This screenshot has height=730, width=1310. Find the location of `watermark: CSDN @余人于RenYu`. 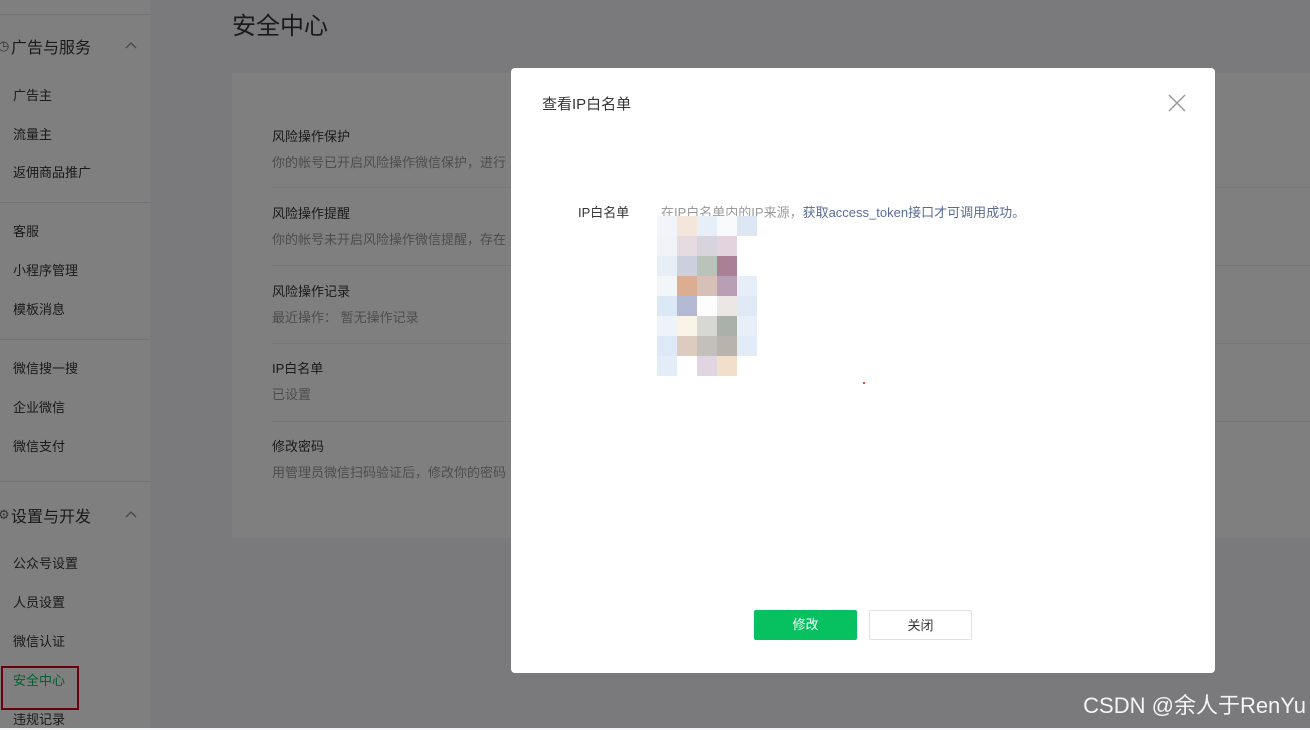

watermark: CSDN @余人于RenYu is located at coordinates (1194, 705).